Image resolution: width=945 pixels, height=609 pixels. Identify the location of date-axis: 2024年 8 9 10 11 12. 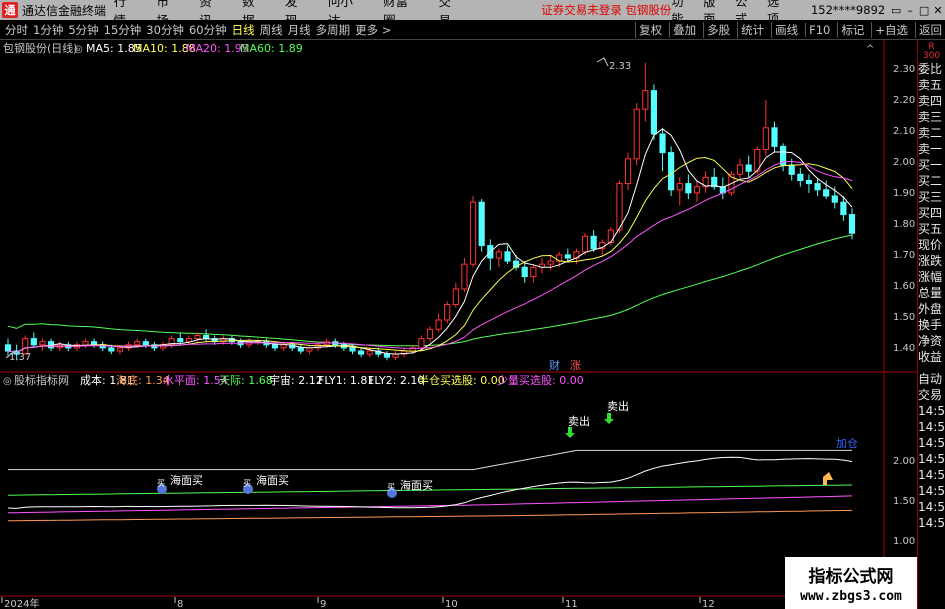
(358, 603).